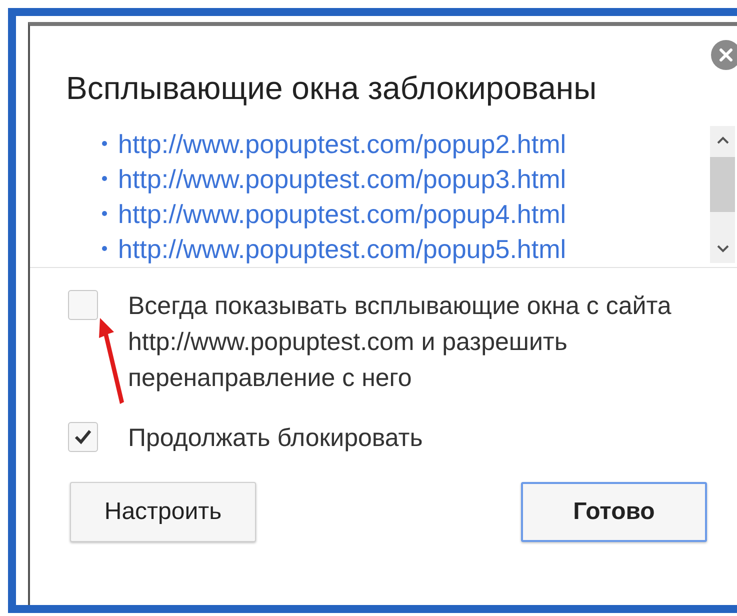 The width and height of the screenshot is (737, 616). What do you see at coordinates (163, 512) in the screenshot?
I see `dialog-button: Настроить` at bounding box center [163, 512].